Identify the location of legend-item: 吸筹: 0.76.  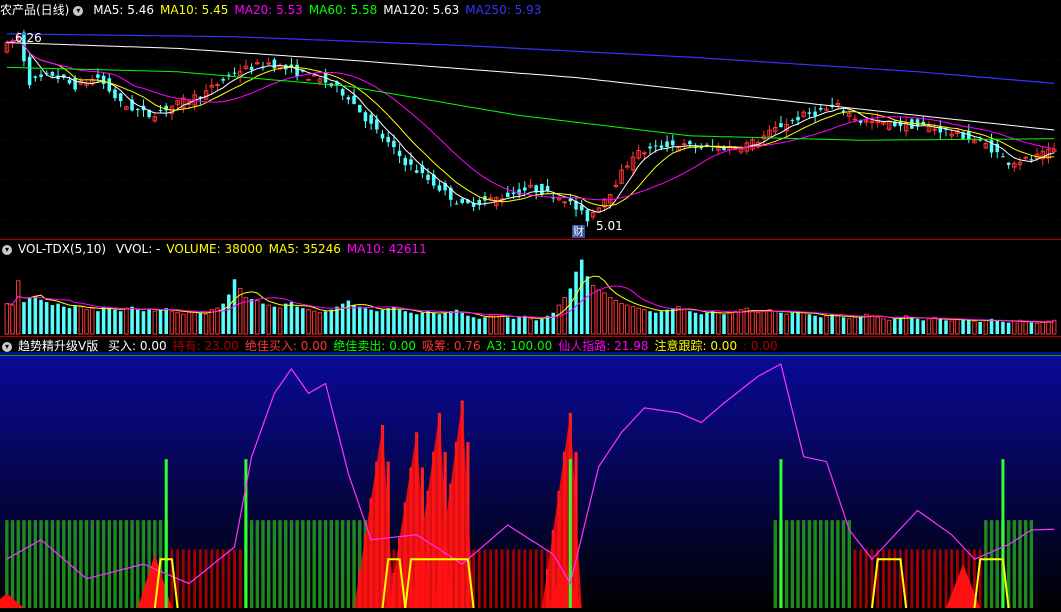
(451, 346).